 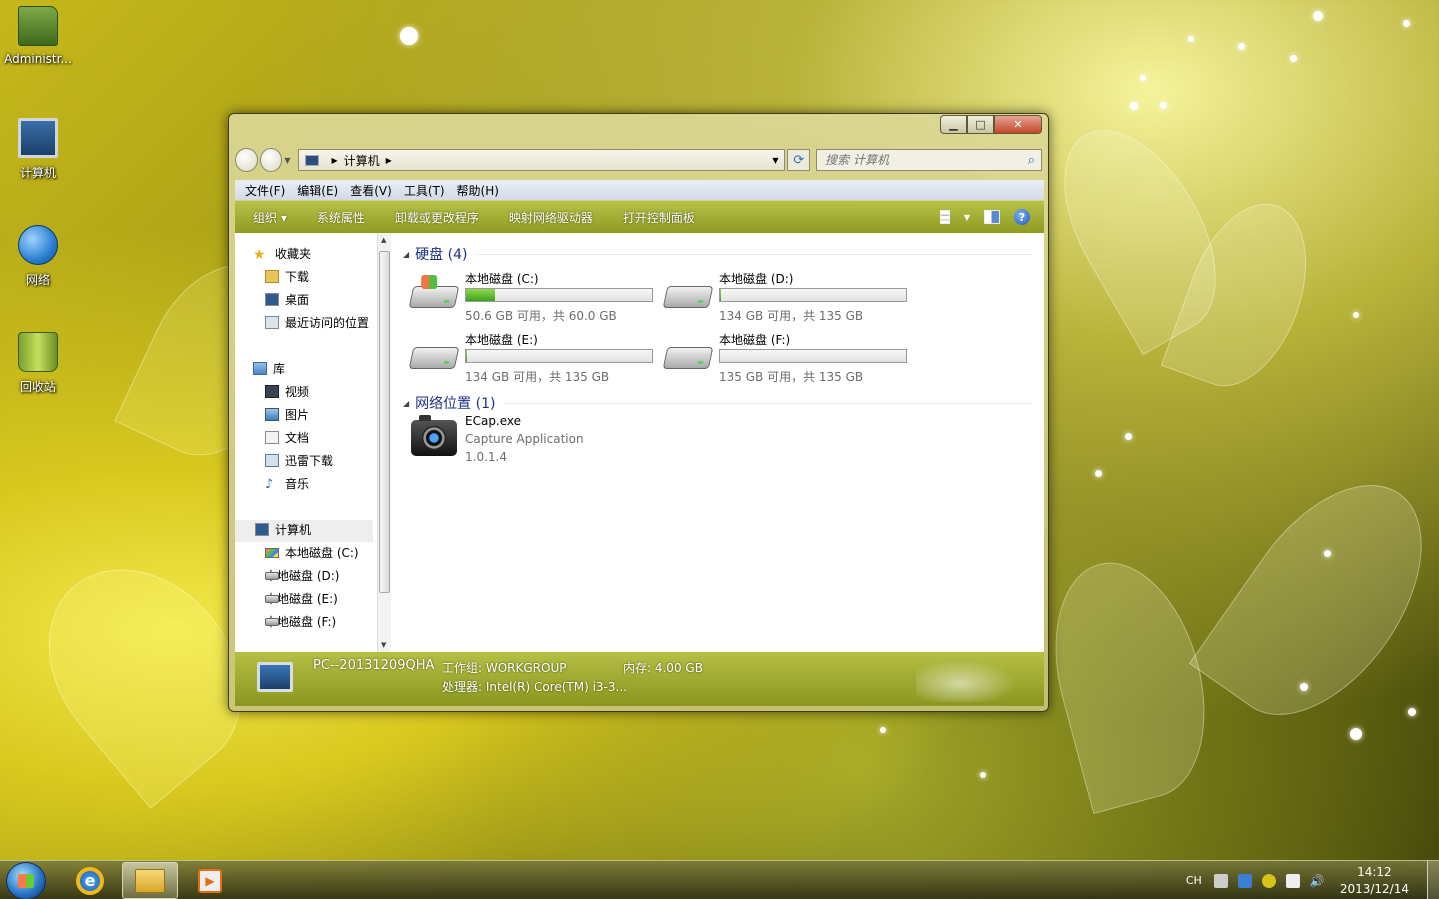 What do you see at coordinates (287, 483) in the screenshot?
I see `nav-music: ♪ 音乐` at bounding box center [287, 483].